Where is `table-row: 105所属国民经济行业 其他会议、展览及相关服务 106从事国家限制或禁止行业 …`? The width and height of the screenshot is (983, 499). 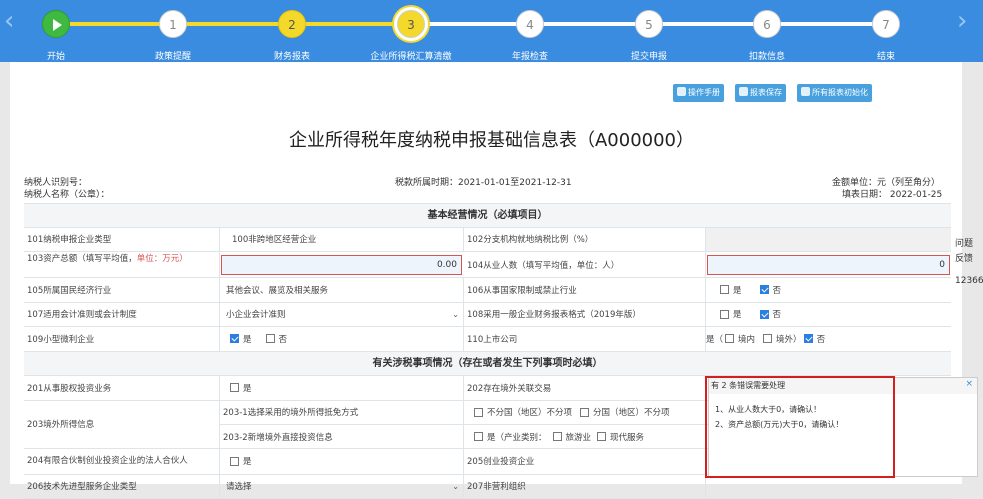
table-row: 105所属国民经济行业 其他会议、展览及相关服务 106从事国家限制或禁止行业 … is located at coordinates (487, 290).